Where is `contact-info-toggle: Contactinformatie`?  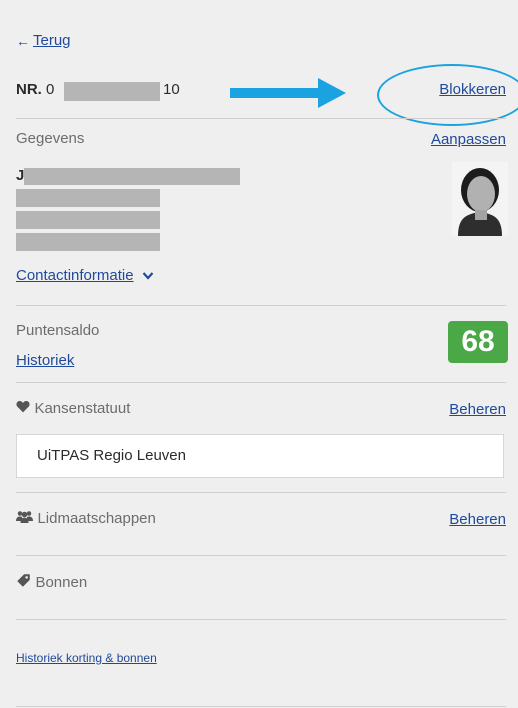 contact-info-toggle: Contactinformatie is located at coordinates (85, 276).